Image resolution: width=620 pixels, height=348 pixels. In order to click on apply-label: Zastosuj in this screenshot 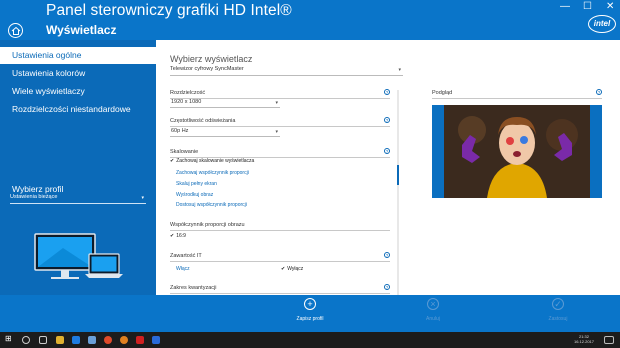, I will do `click(558, 319)`.